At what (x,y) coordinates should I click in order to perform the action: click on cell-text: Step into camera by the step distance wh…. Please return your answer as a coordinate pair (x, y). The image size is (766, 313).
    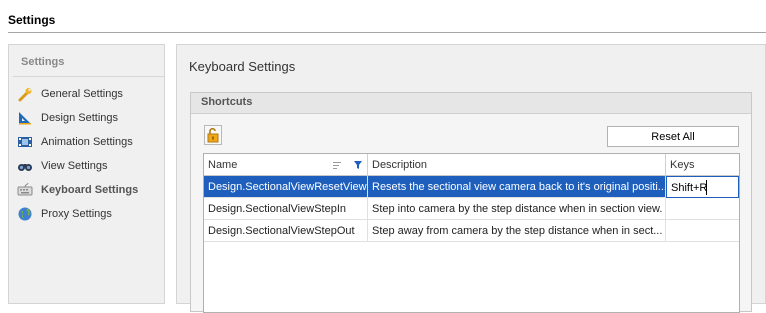
    Looking at the image, I should click on (517, 209).